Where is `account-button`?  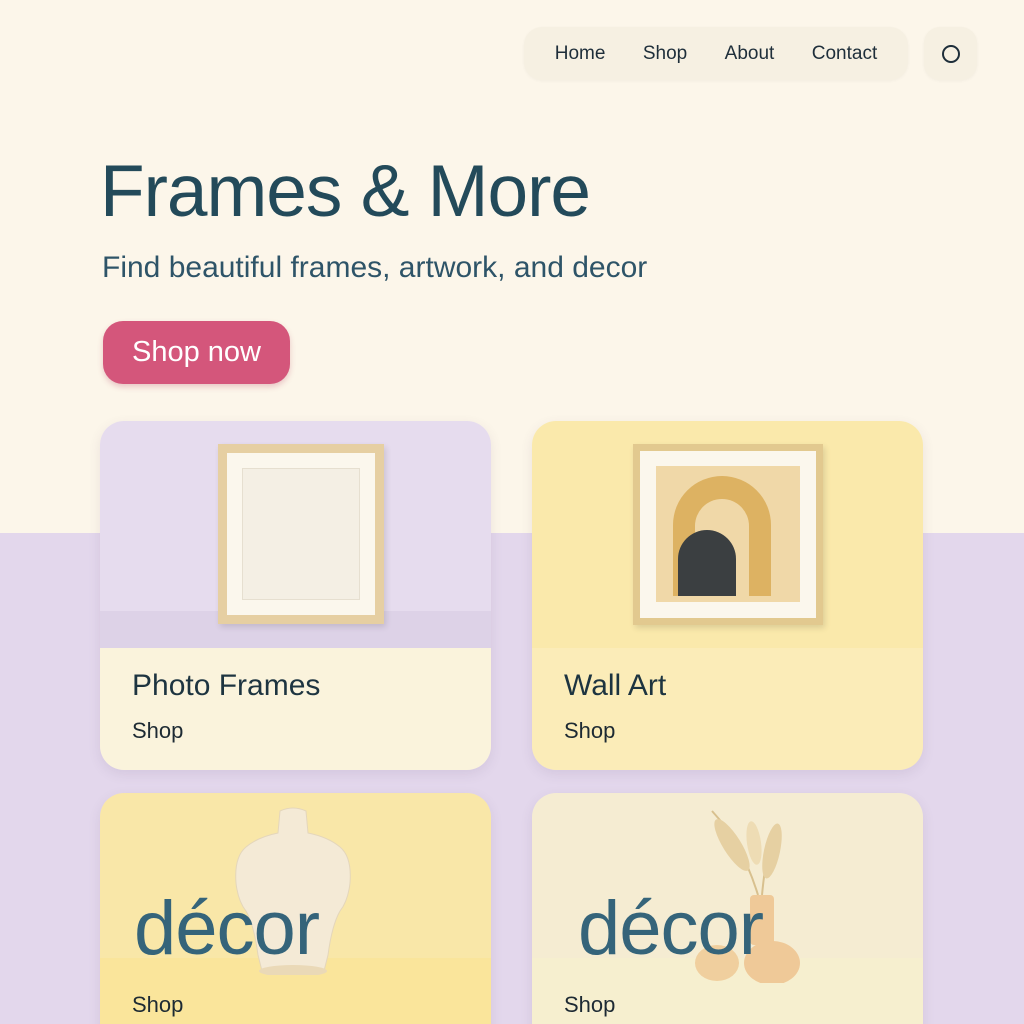
account-button is located at coordinates (950, 53).